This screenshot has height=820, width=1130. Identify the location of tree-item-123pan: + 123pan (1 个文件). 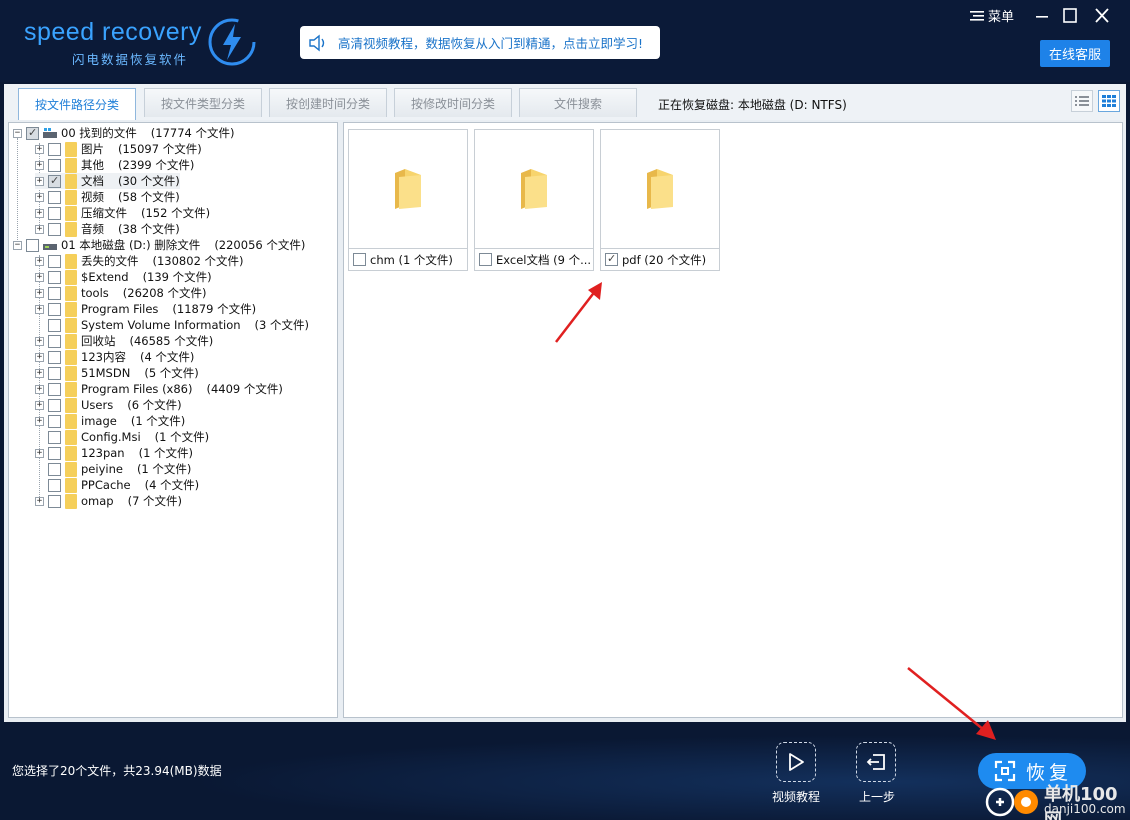
(114, 453).